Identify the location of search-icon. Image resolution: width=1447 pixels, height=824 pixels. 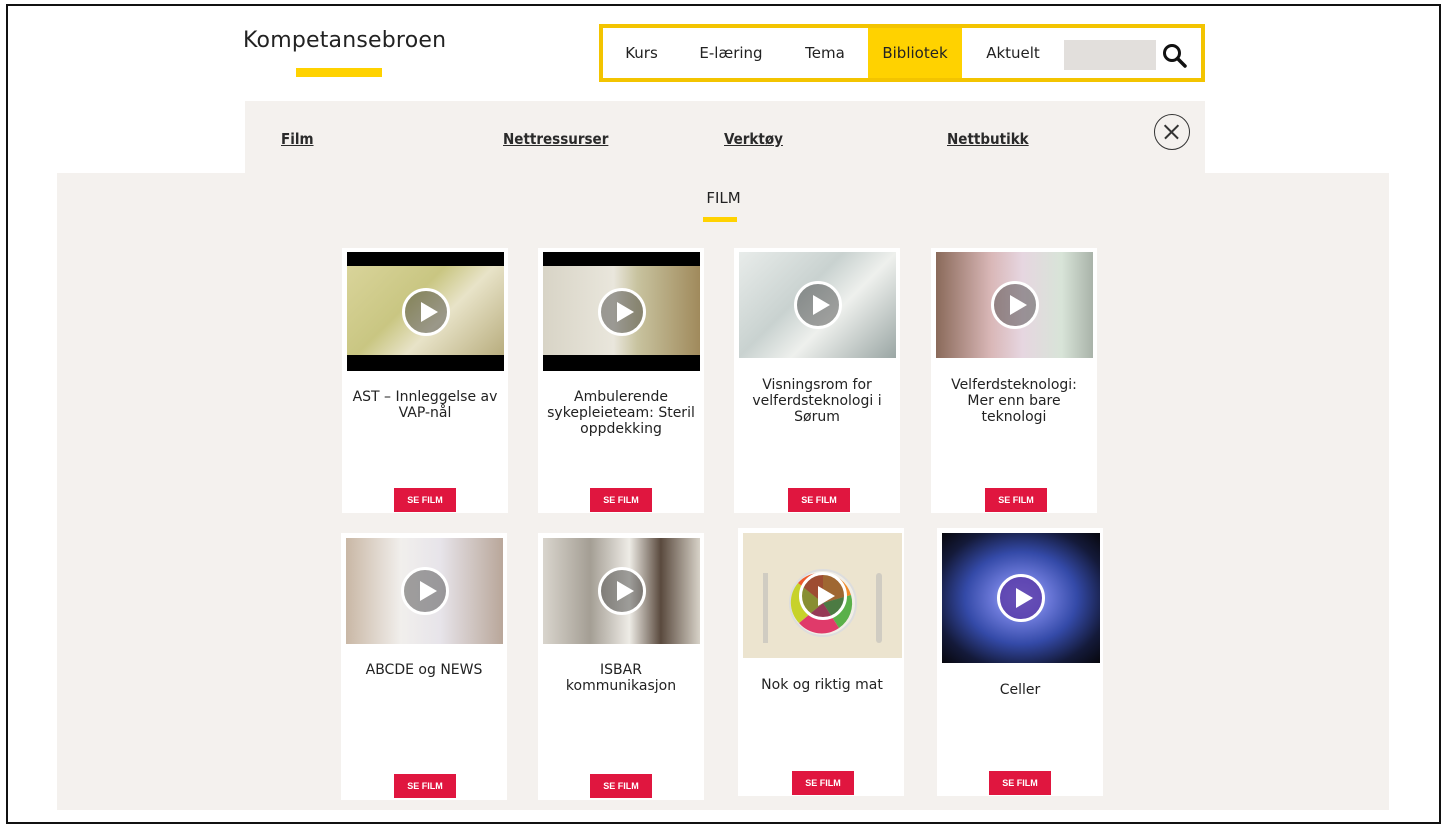
(1175, 56).